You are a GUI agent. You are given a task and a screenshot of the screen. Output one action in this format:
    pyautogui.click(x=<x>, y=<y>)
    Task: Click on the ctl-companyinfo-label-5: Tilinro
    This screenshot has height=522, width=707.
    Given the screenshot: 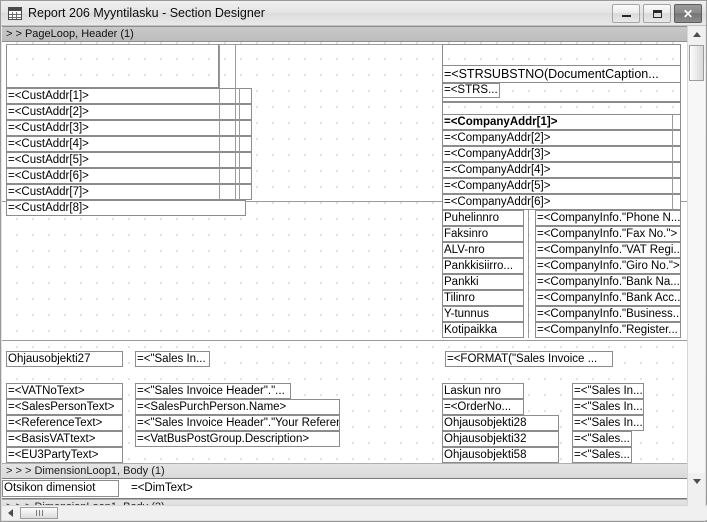 What is the action you would take?
    pyautogui.click(x=483, y=298)
    